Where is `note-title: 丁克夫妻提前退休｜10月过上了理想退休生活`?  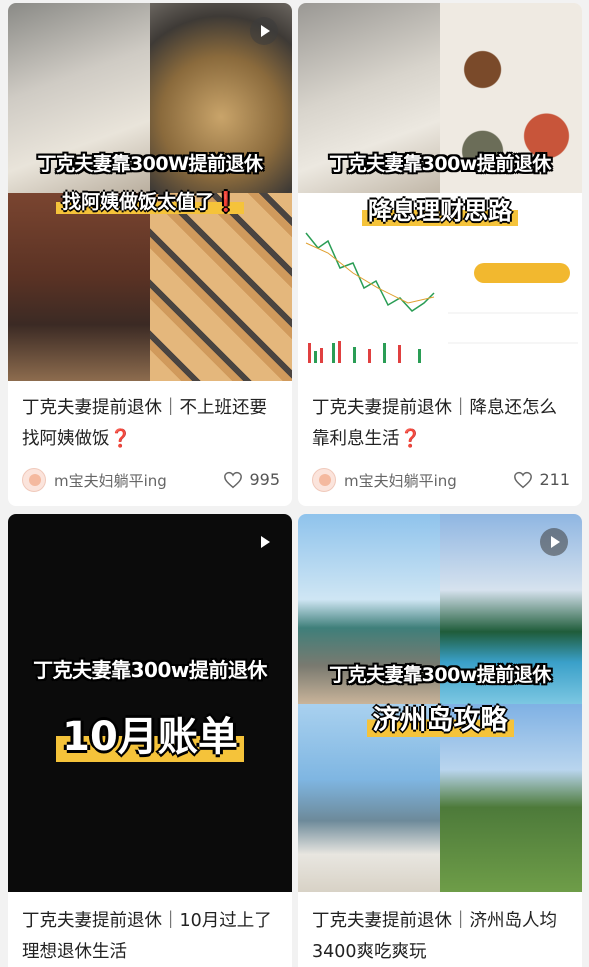 note-title: 丁克夫妻提前退休｜10月过上了理想退休生活 is located at coordinates (152, 936).